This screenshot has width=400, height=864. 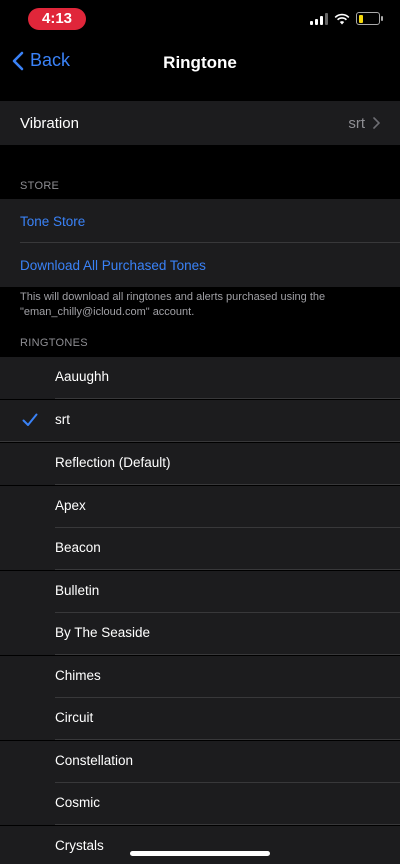 What do you see at coordinates (70, 505) in the screenshot?
I see `ringtone-name: Apex` at bounding box center [70, 505].